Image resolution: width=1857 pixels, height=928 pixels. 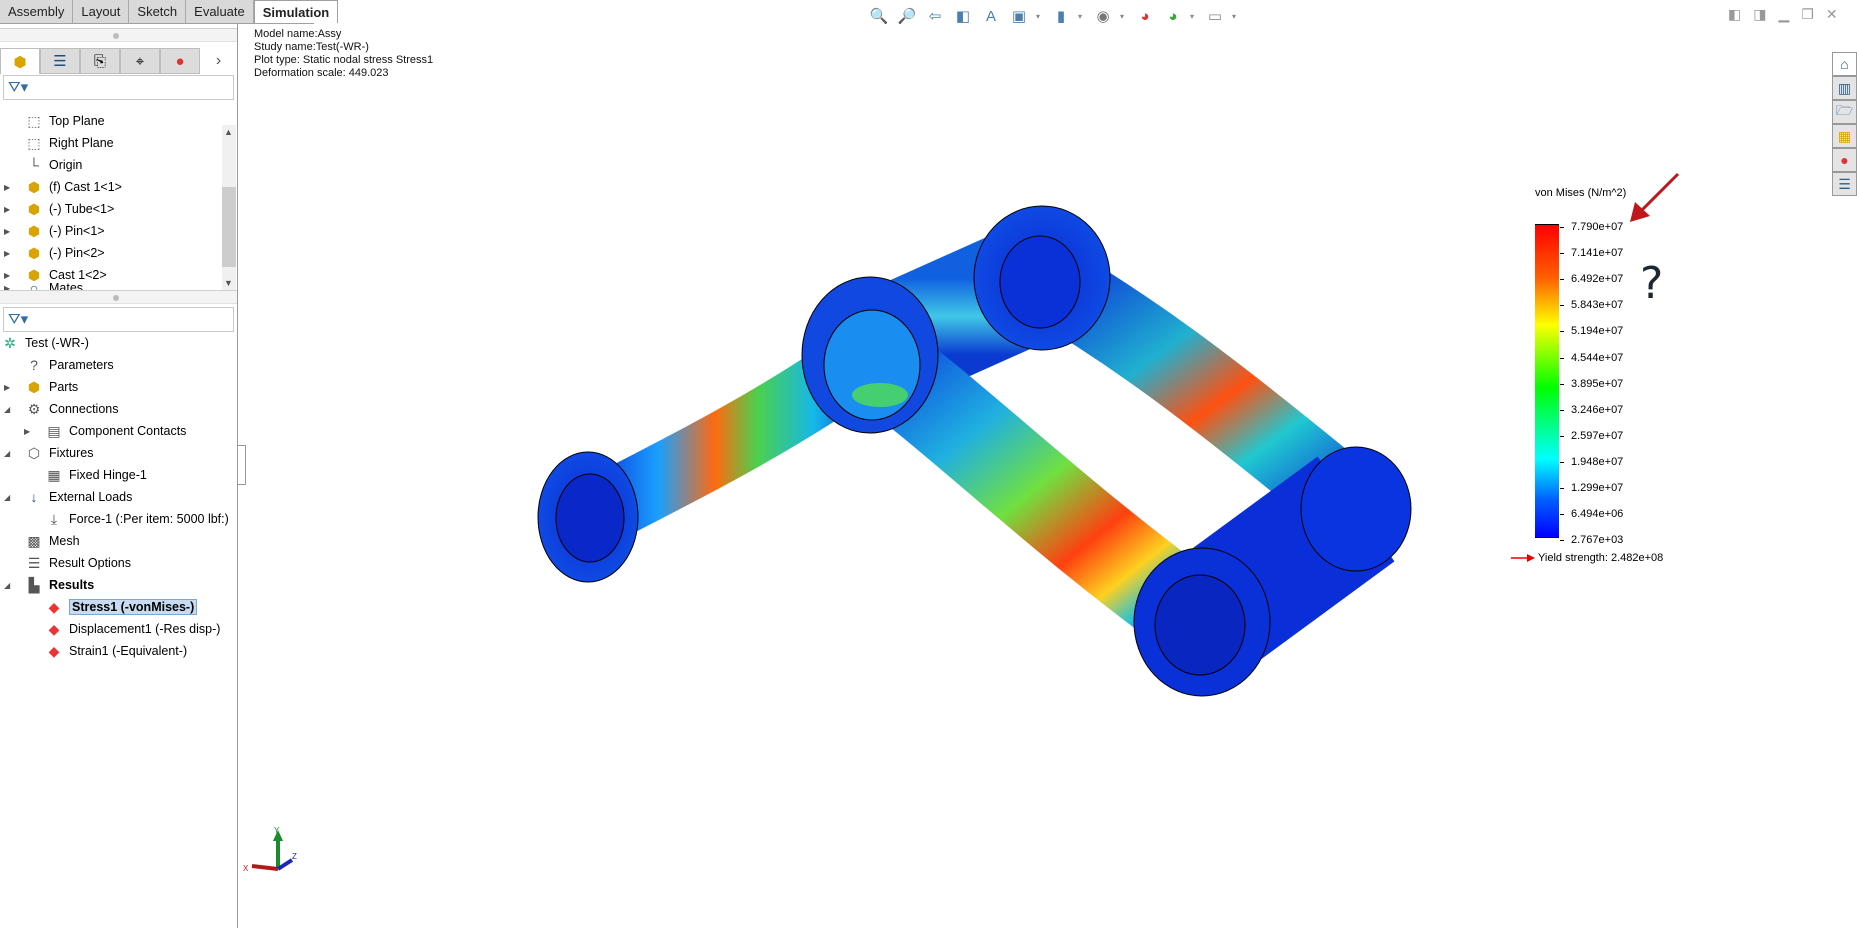 I want to click on annotation-arrow-icon, so click(x=1655, y=197).